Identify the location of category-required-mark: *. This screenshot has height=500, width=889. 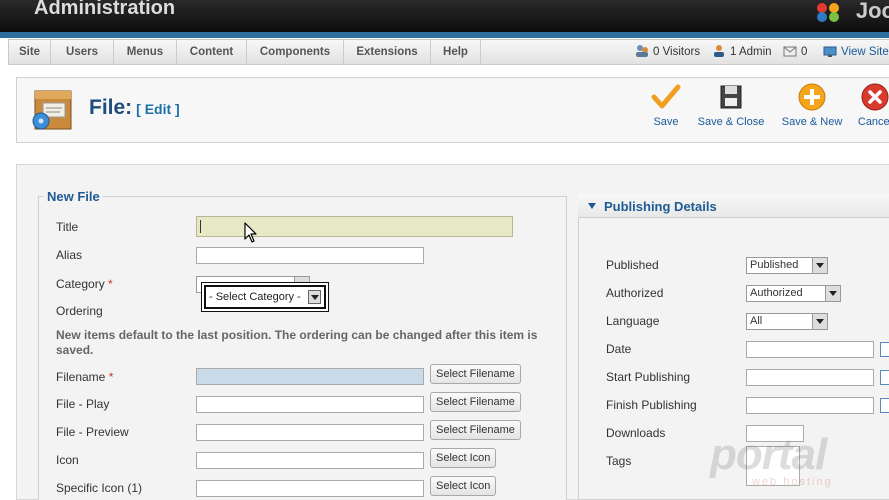
(110, 284).